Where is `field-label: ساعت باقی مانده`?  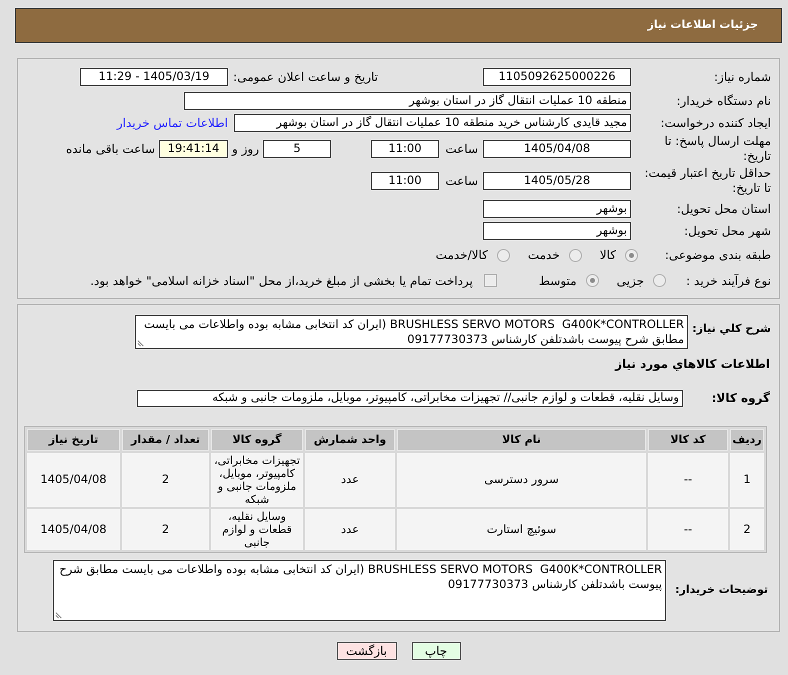
field-label: ساعت باقی مانده is located at coordinates (111, 149).